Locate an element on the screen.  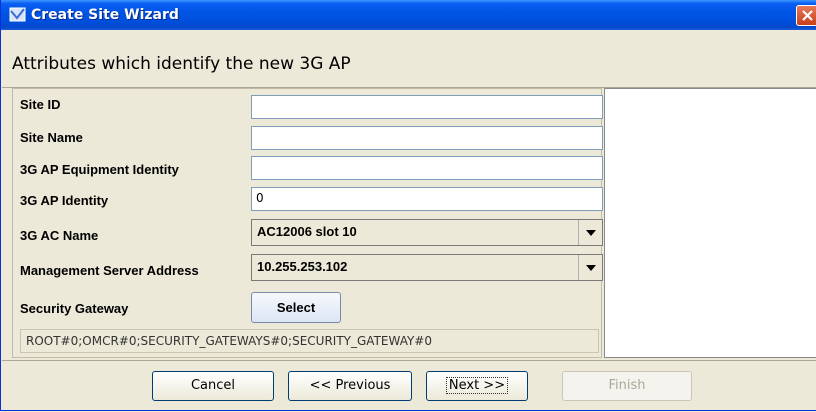
ac-name-label: 3G AC Name is located at coordinates (59, 235).